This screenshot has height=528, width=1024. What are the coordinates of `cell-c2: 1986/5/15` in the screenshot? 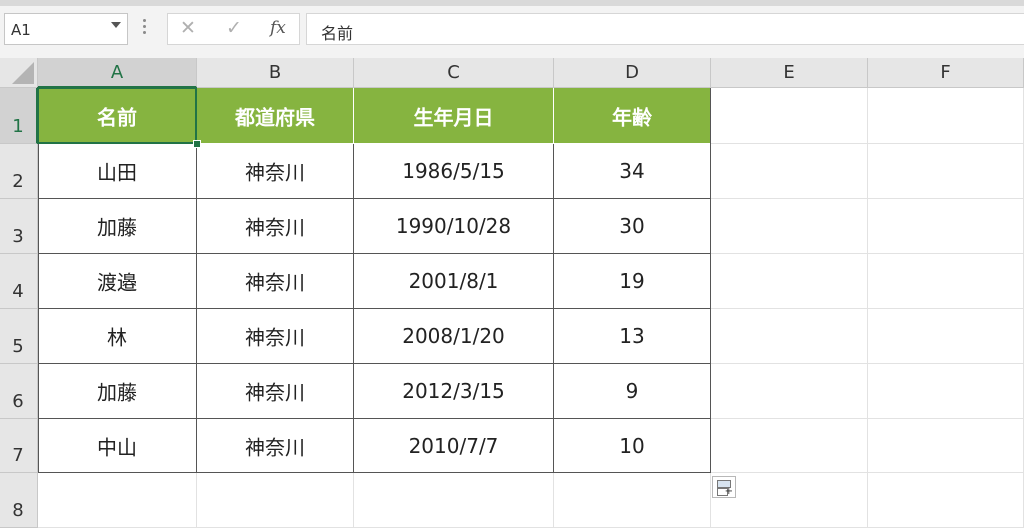 It's located at (454, 171).